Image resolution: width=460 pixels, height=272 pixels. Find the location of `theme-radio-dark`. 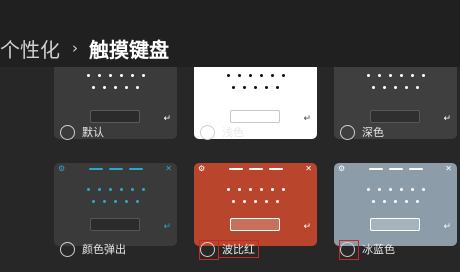

theme-radio-dark is located at coordinates (347, 132).